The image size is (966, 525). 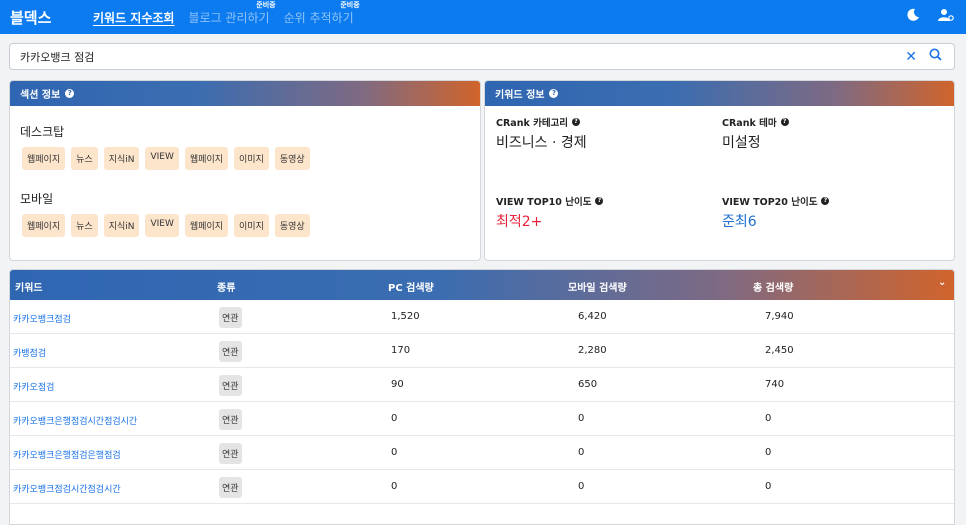 What do you see at coordinates (318, 17) in the screenshot?
I see `nav-rank-tracking-label: 순위 추적하기` at bounding box center [318, 17].